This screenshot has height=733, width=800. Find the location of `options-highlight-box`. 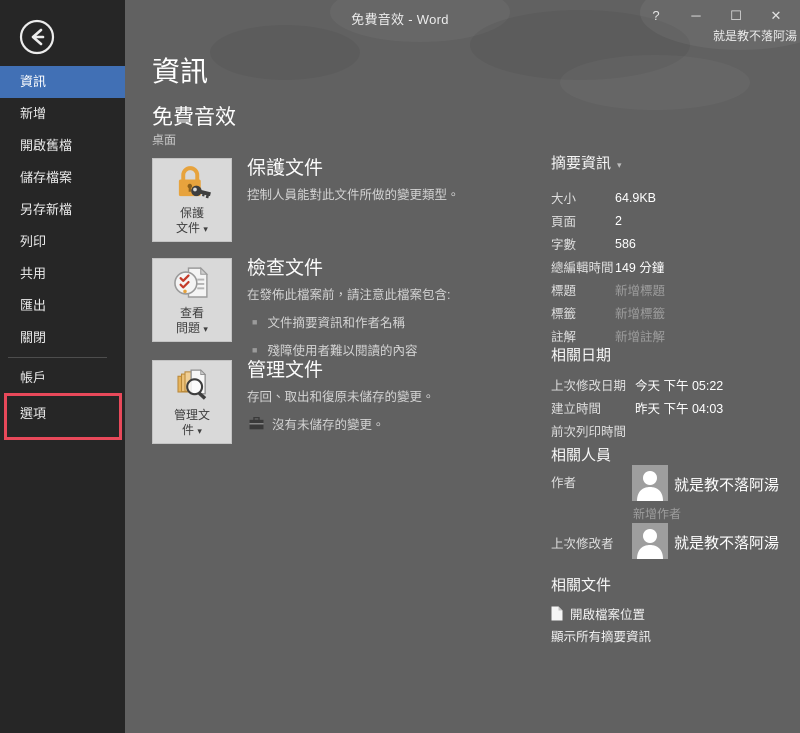

options-highlight-box is located at coordinates (63, 416).